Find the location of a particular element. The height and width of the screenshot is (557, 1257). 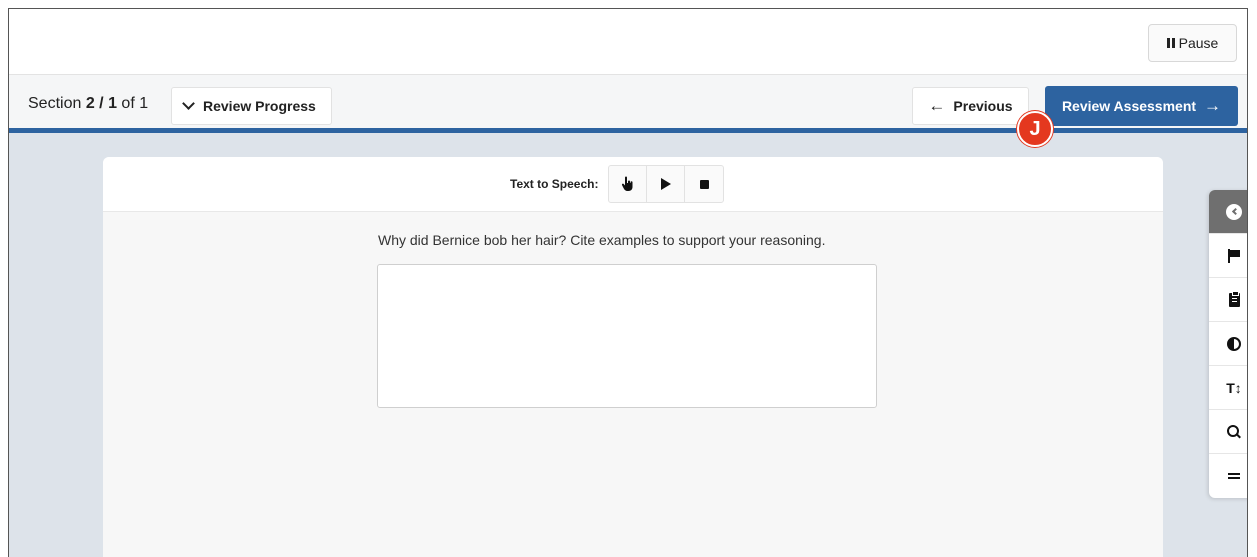

text-to-speech-label: Text to Speech: is located at coordinates (554, 184).